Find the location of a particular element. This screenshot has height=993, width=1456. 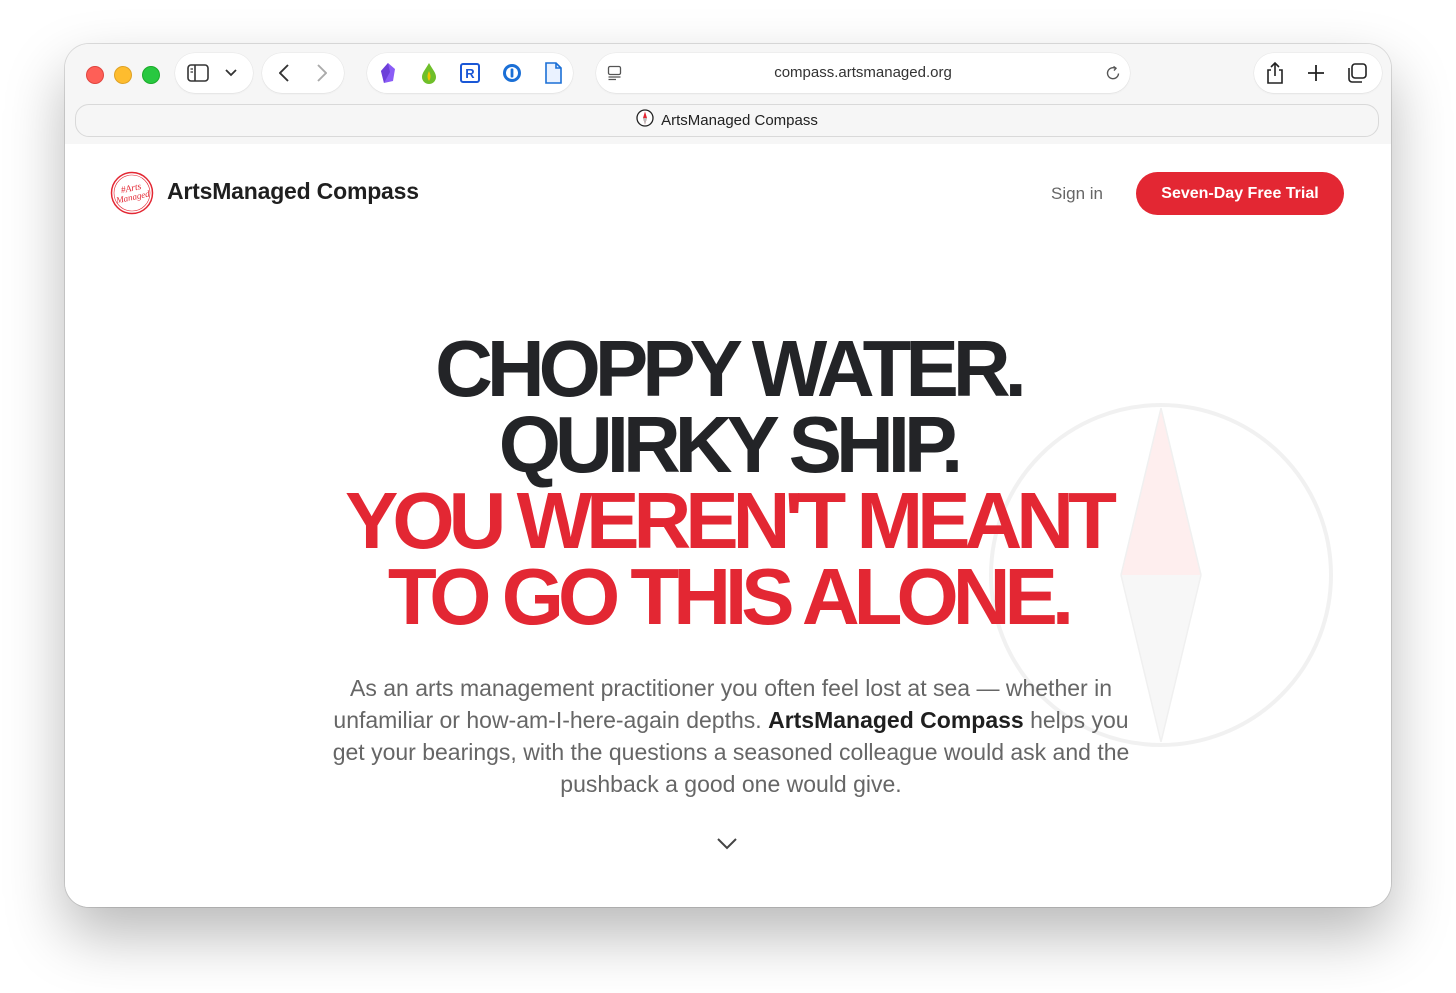

address-bar: compass.artsmanaged.org is located at coordinates (863, 73).